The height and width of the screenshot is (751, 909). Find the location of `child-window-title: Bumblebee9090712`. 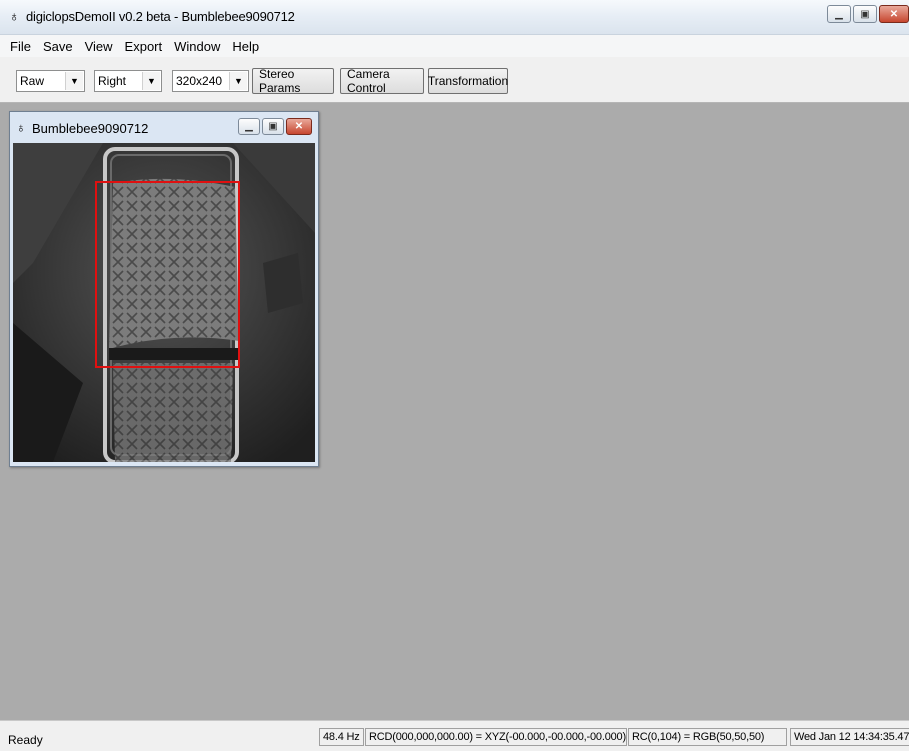

child-window-title: Bumblebee9090712 is located at coordinates (90, 128).